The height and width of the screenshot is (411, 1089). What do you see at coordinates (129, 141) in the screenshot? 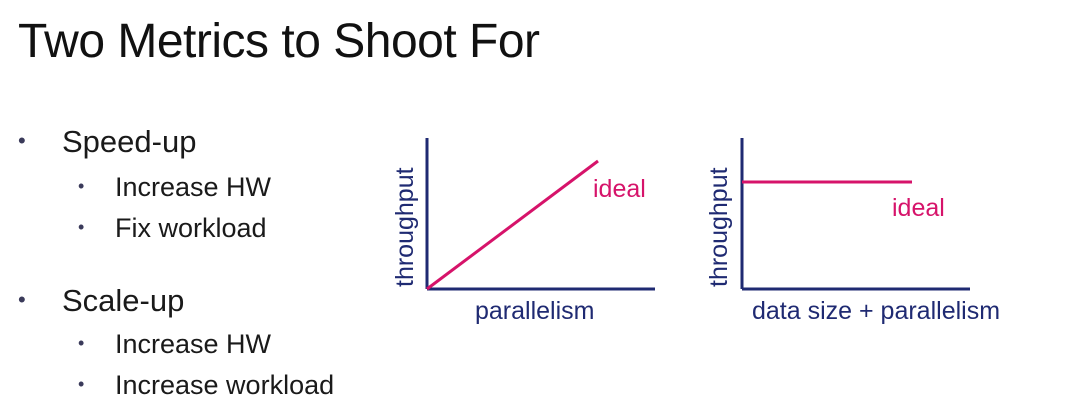
I see `bullet-label: Speed-up` at bounding box center [129, 141].